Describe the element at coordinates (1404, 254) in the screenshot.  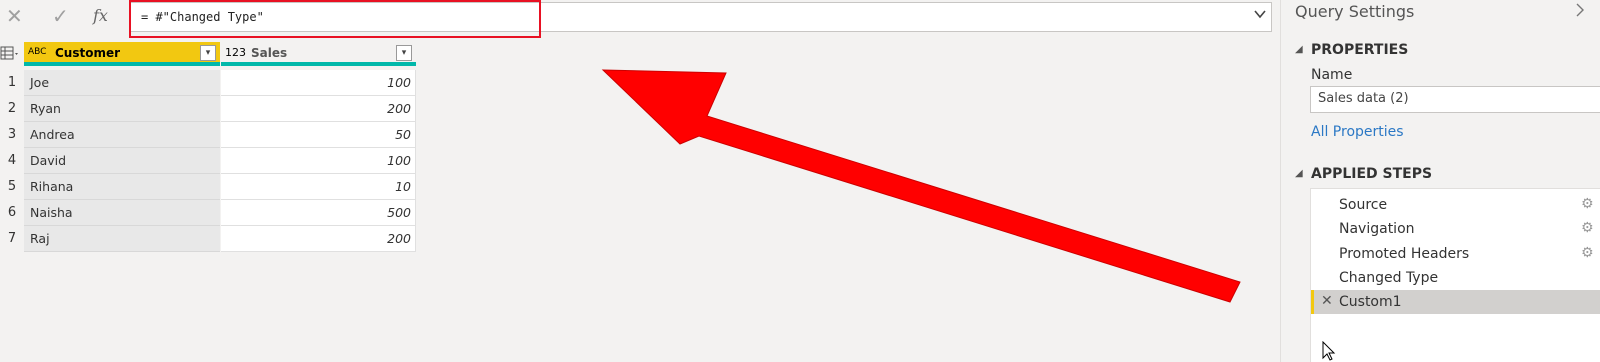
I see `step-label: Promoted Headers` at that location.